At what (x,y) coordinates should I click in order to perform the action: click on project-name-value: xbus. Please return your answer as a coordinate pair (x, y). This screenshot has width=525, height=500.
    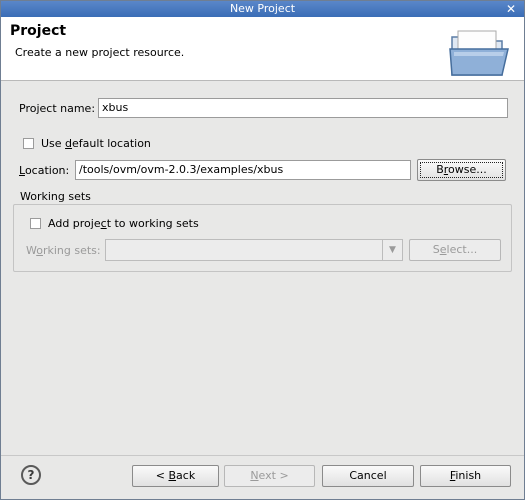
    Looking at the image, I should click on (115, 107).